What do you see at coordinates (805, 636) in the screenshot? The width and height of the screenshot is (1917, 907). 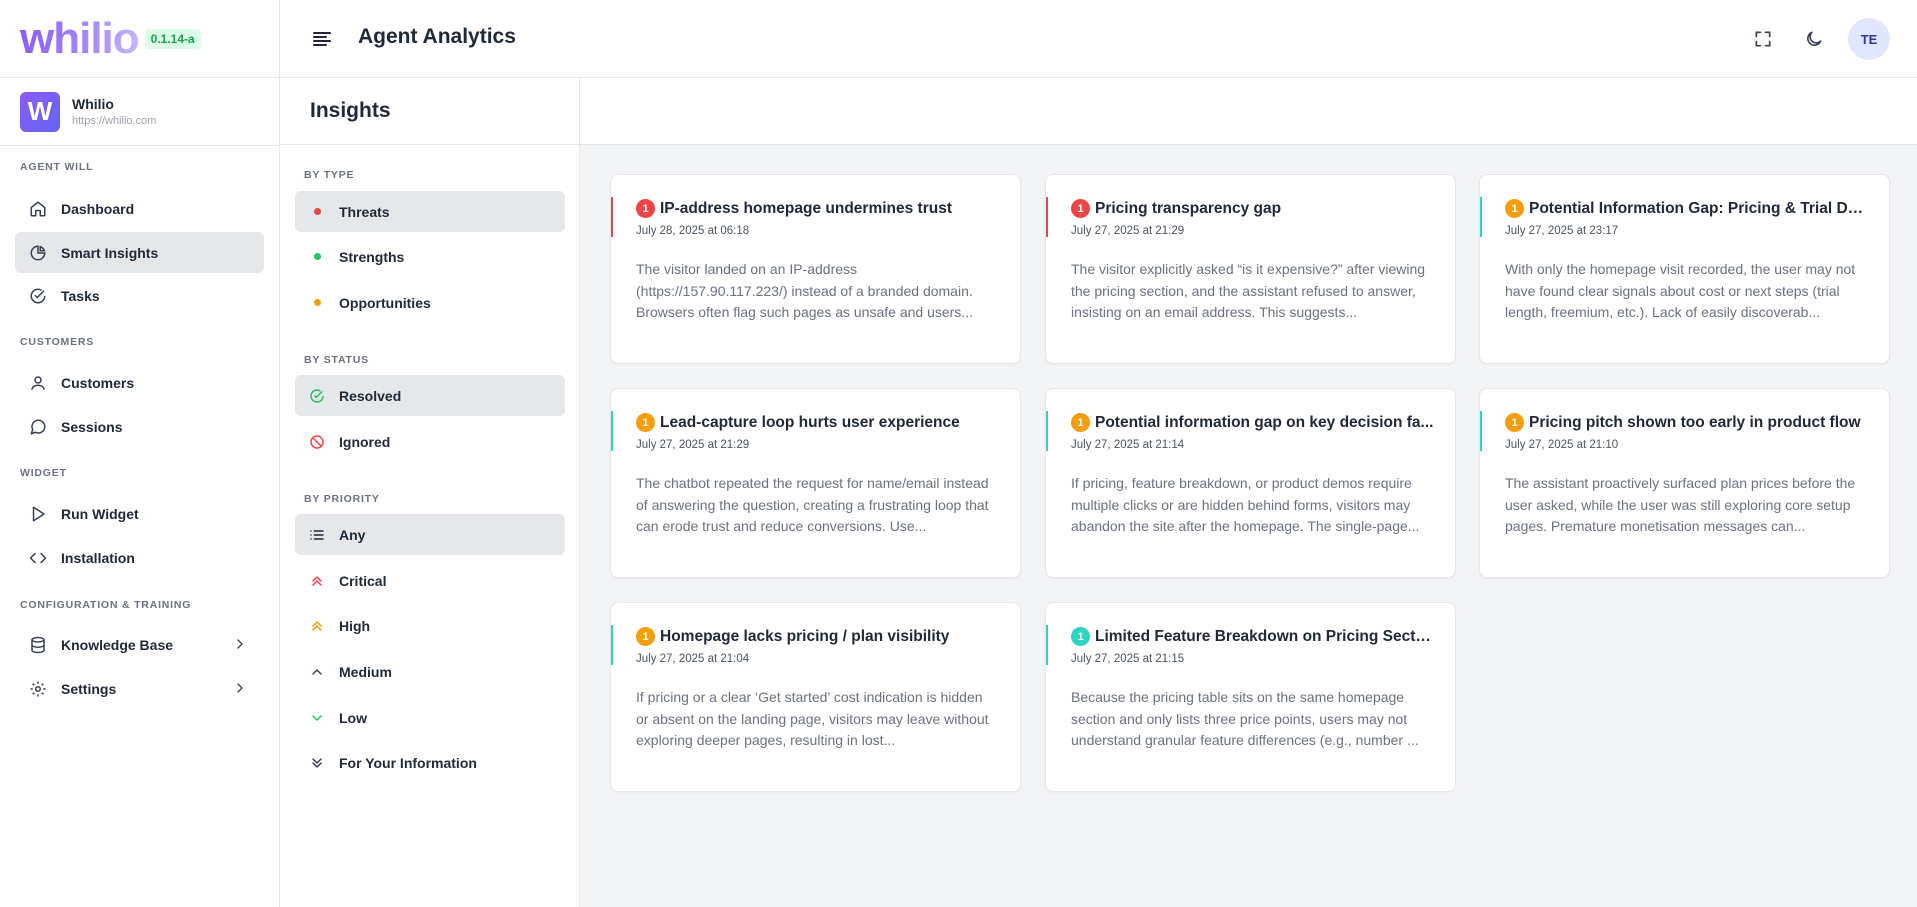 I see `card-title: Homepage lacks pricing / plan visibility` at bounding box center [805, 636].